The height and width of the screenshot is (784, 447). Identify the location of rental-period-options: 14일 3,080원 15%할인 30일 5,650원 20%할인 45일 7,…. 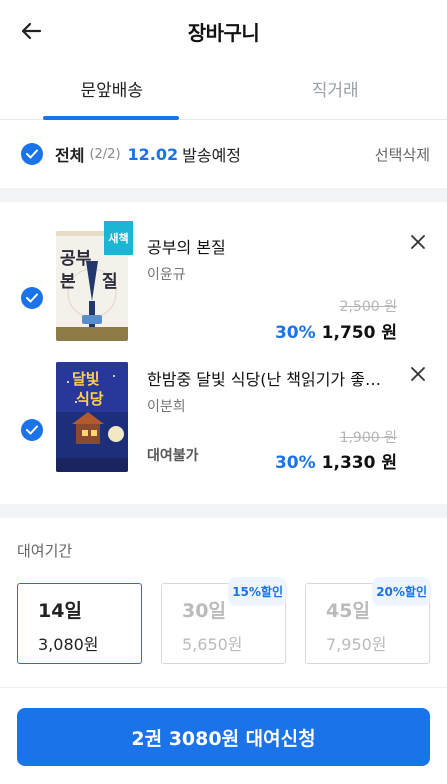
(224, 620).